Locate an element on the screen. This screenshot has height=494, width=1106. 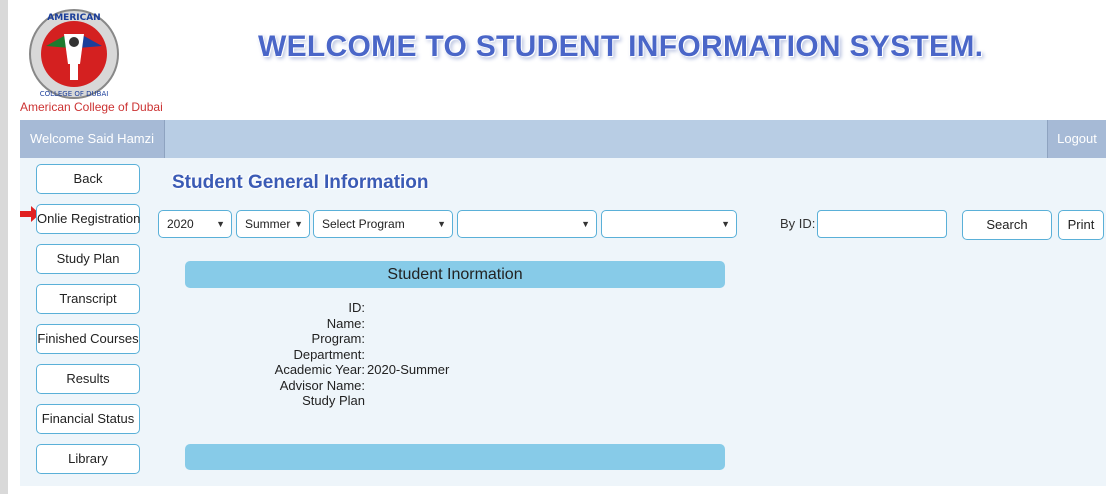
sidebar-item-finished-courses: Finished Courses is located at coordinates (88, 339).